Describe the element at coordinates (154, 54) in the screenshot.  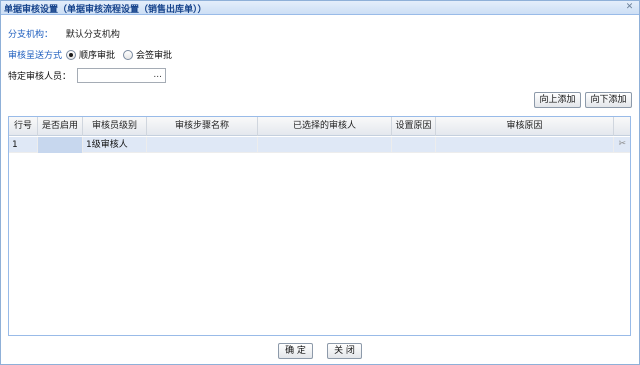
I see `option-countersign-label: 会签审批` at that location.